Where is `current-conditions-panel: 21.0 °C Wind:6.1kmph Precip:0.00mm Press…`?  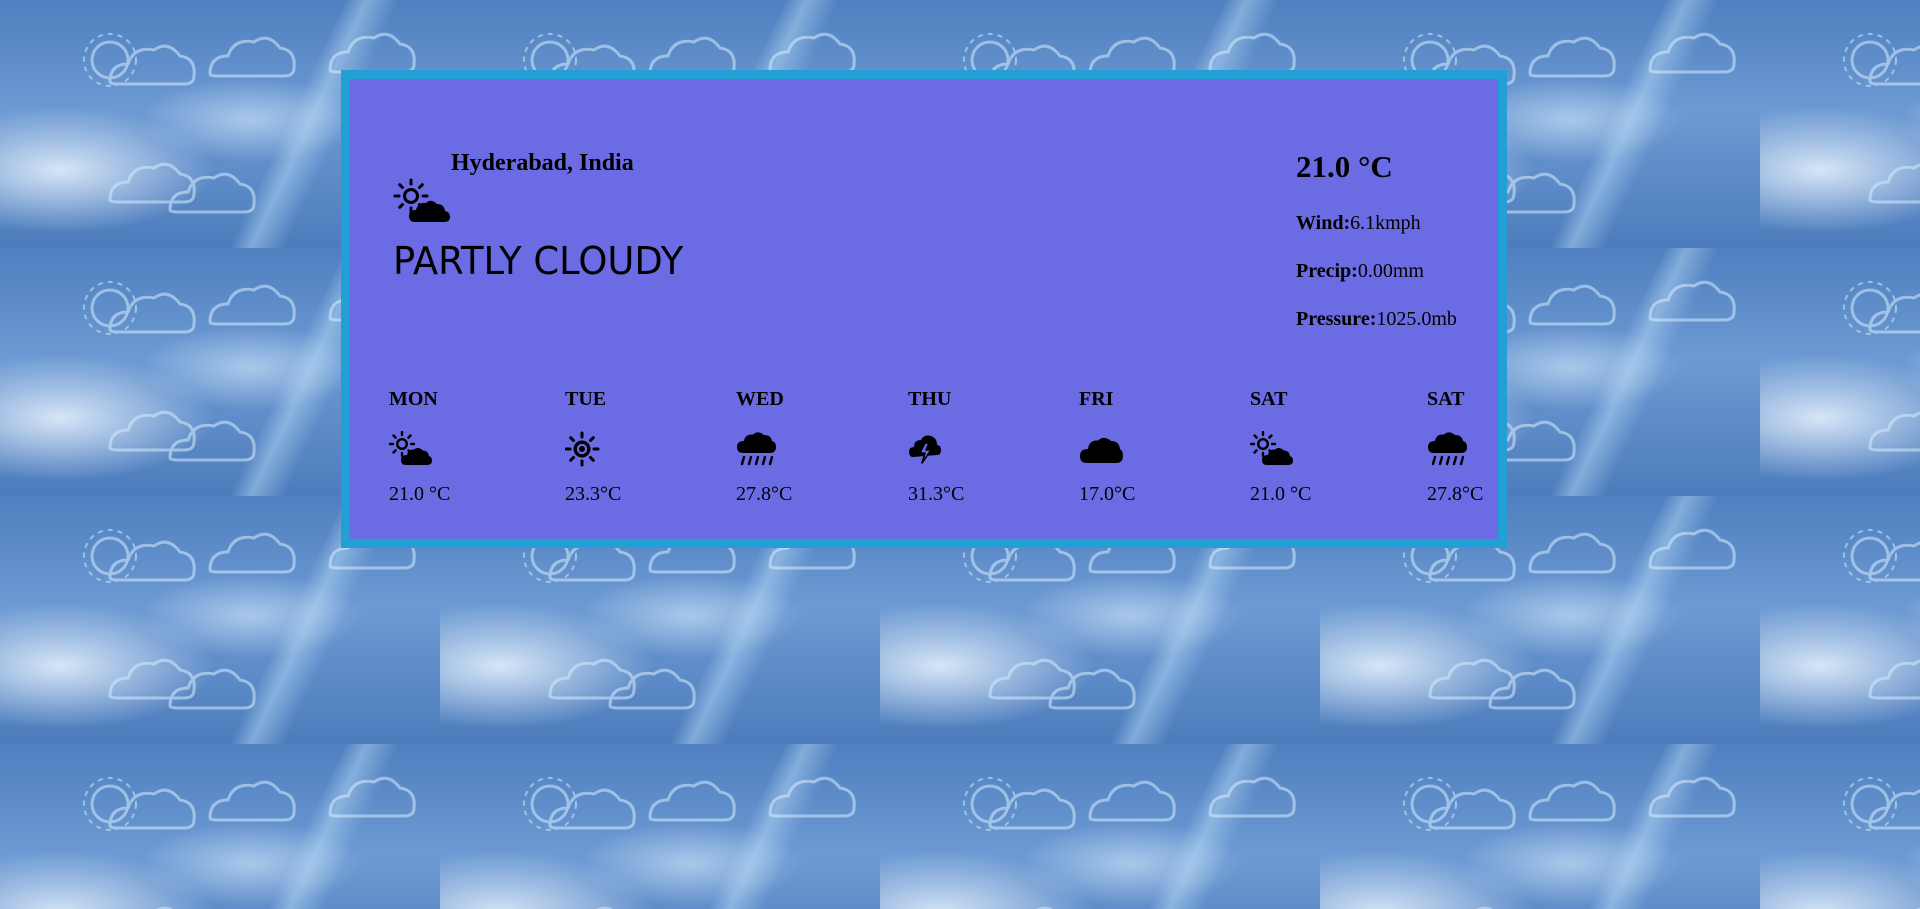
current-conditions-panel: 21.0 °C Wind:6.1kmph Precip:0.00mm Press… is located at coordinates (1396, 248).